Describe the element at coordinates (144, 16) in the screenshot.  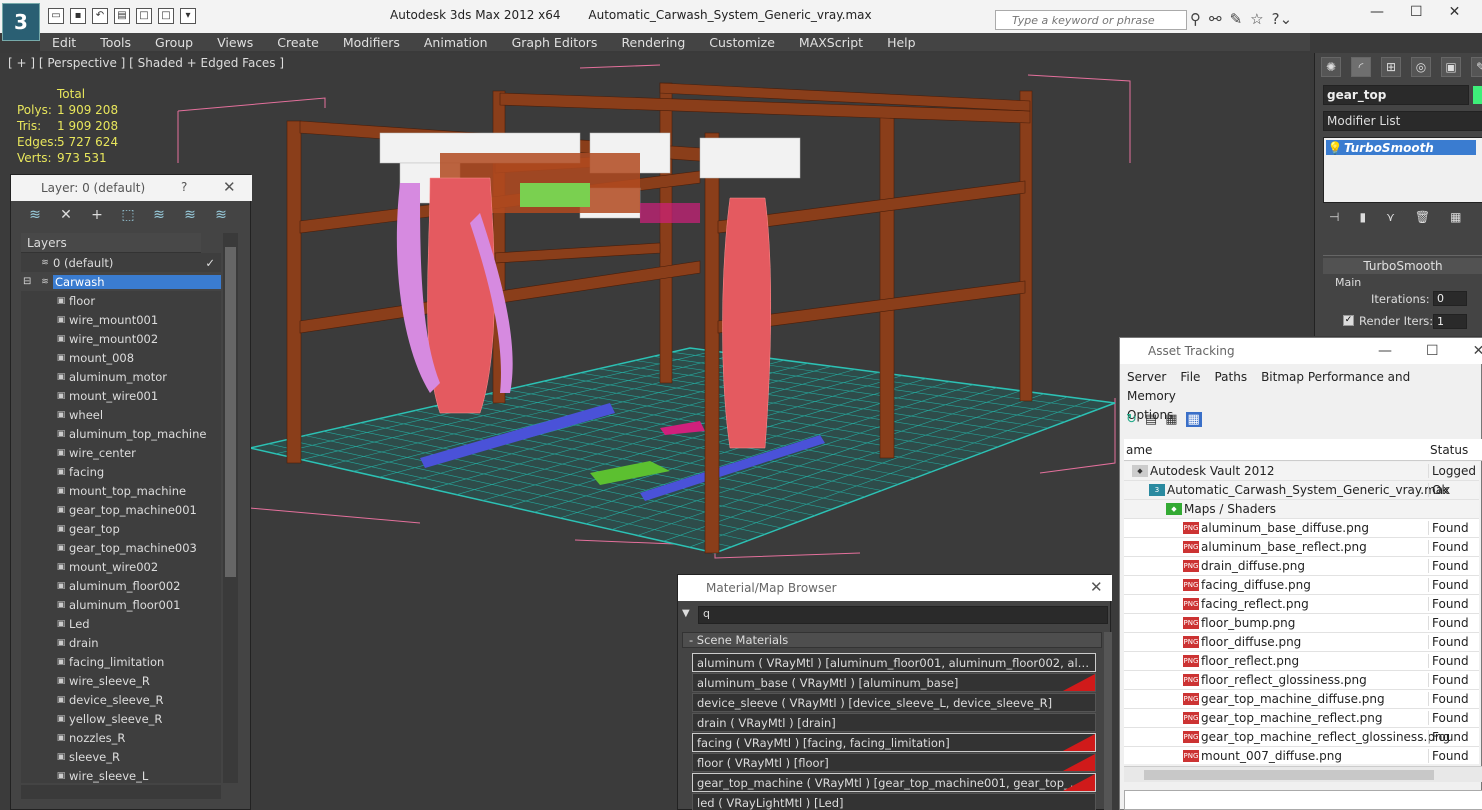
I see `new-icon: □` at that location.